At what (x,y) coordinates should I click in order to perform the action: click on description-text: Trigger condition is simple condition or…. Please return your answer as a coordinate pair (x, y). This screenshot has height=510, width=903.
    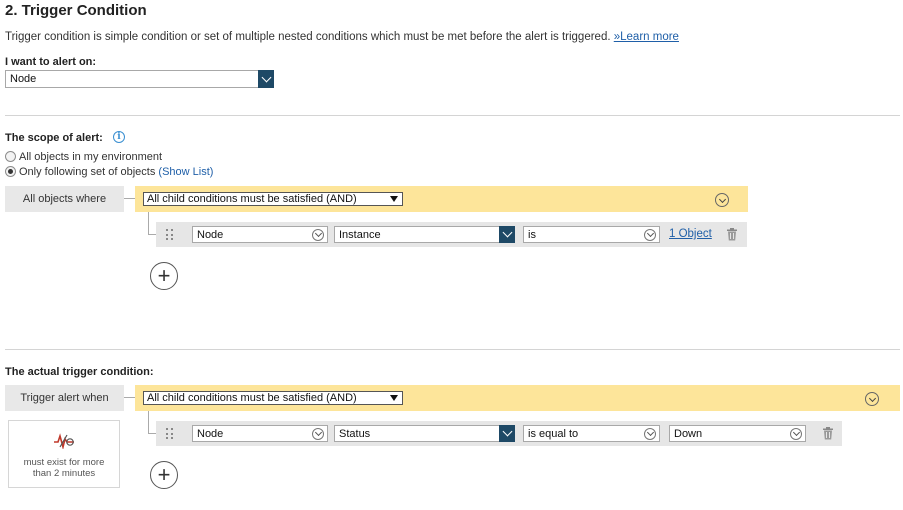
    Looking at the image, I should click on (308, 37).